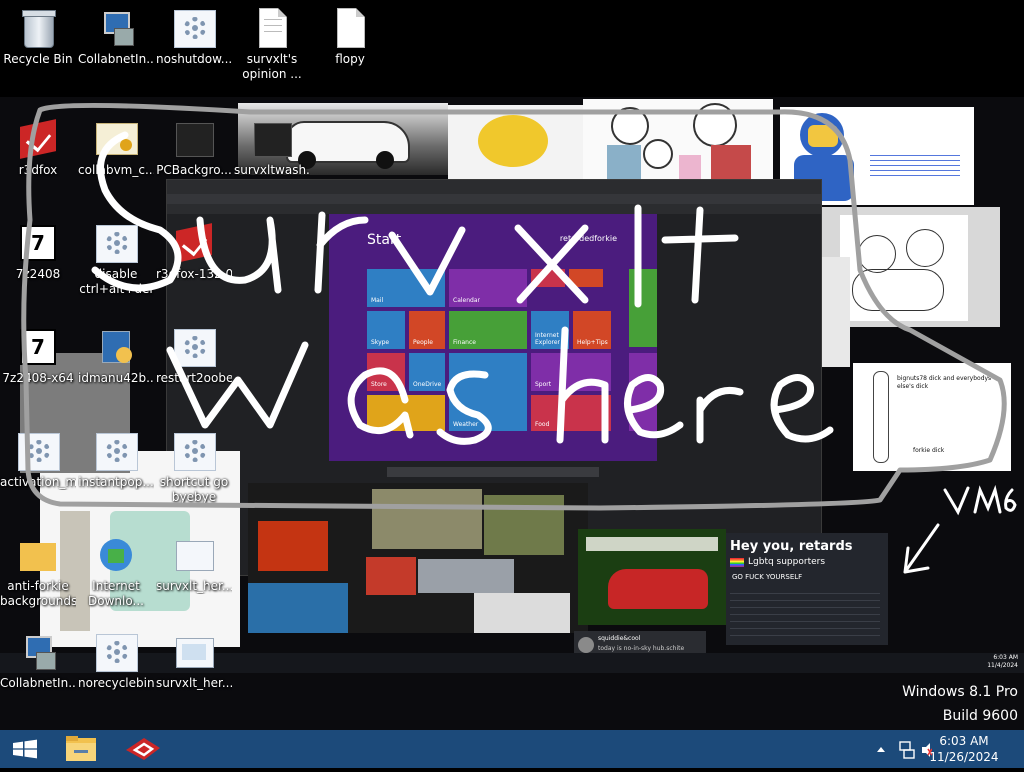  What do you see at coordinates (964, 757) in the screenshot?
I see `clock-date: 11/26/2024` at bounding box center [964, 757].